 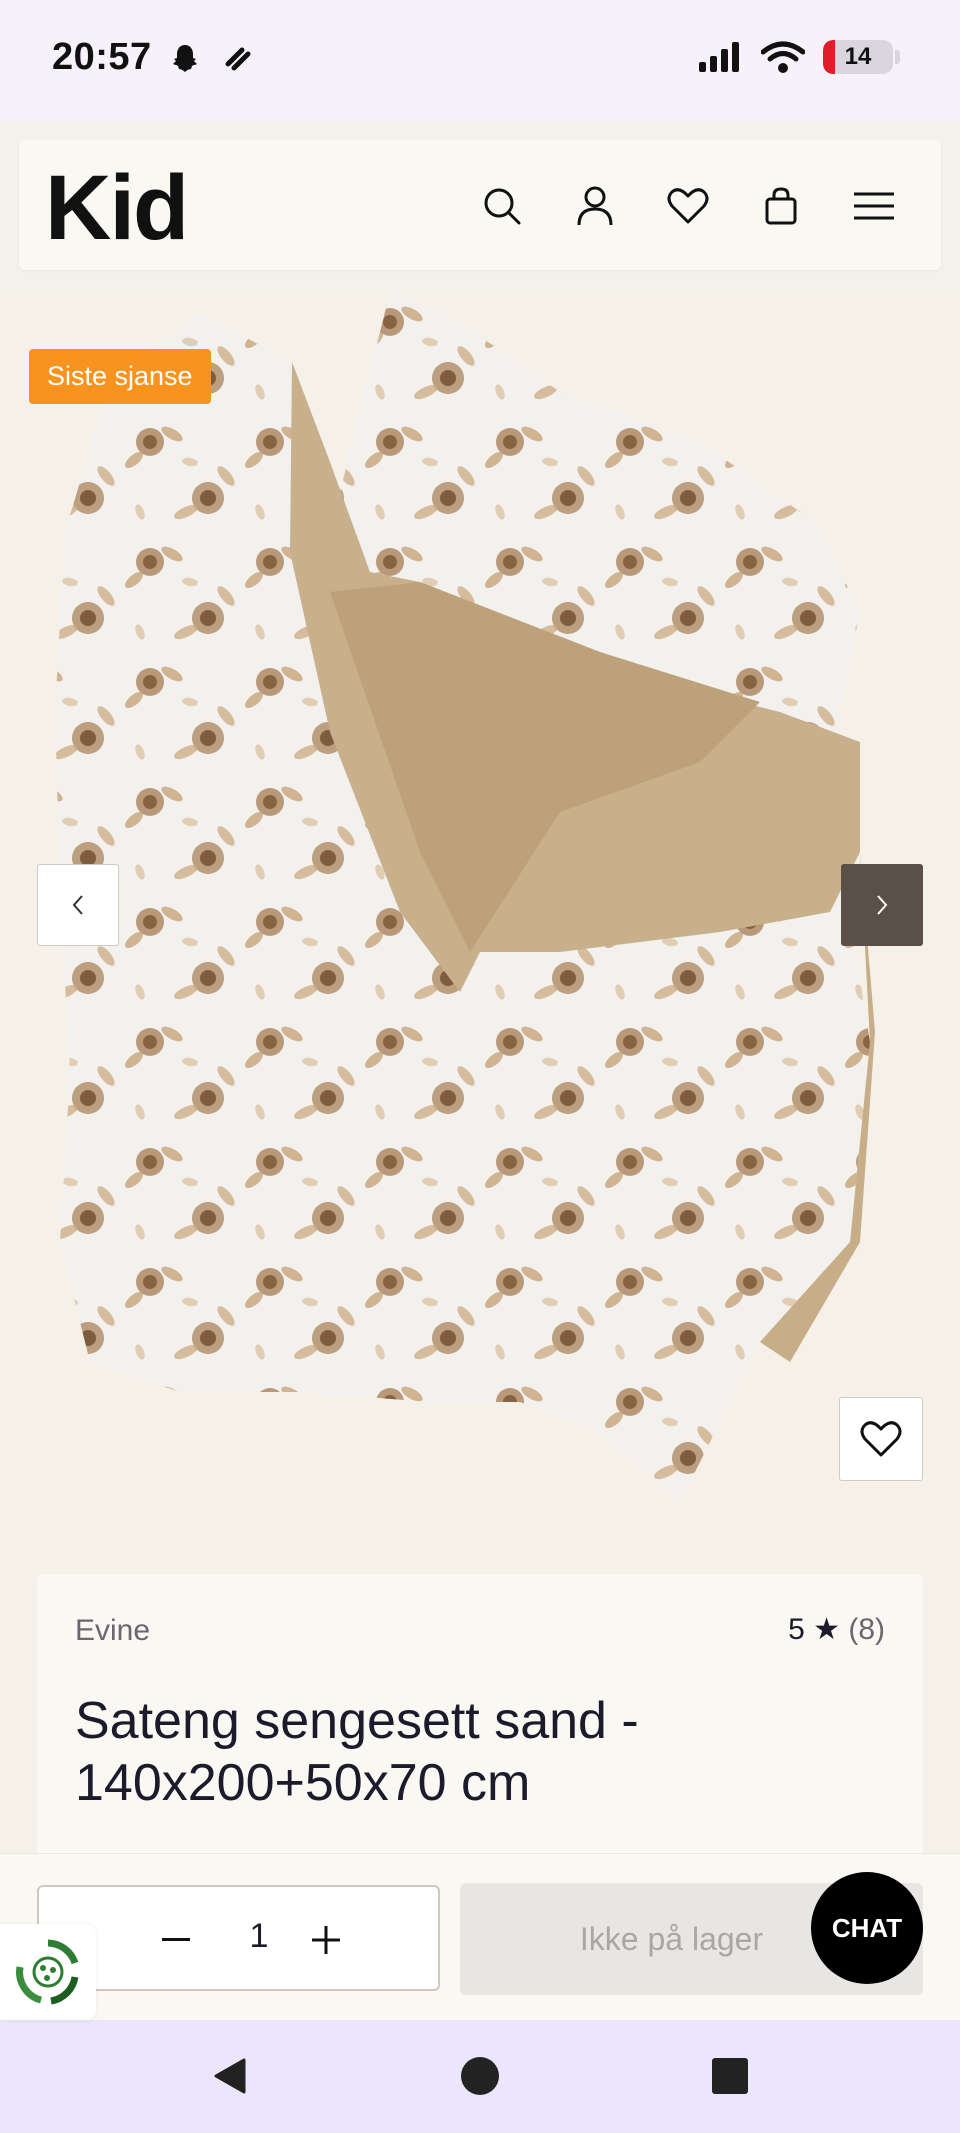 What do you see at coordinates (112, 1631) in the screenshot?
I see `product-brand: Evine` at bounding box center [112, 1631].